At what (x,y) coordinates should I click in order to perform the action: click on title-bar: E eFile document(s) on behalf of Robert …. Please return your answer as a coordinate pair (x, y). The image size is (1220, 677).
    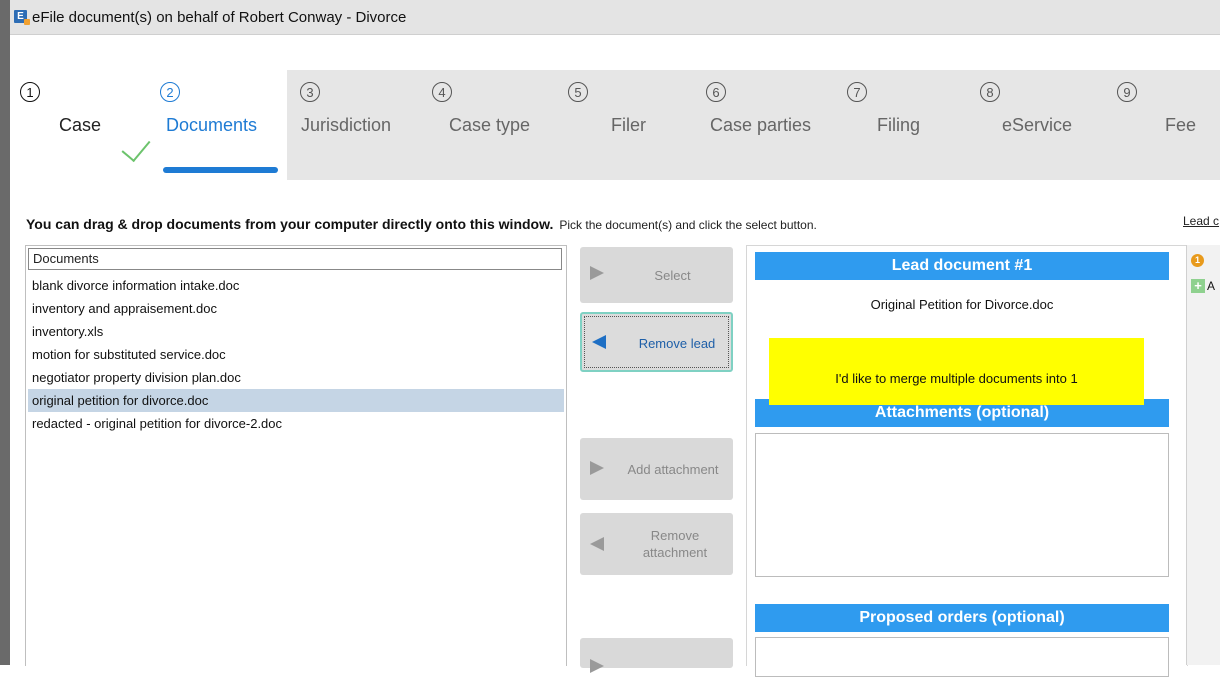
    Looking at the image, I should click on (615, 17).